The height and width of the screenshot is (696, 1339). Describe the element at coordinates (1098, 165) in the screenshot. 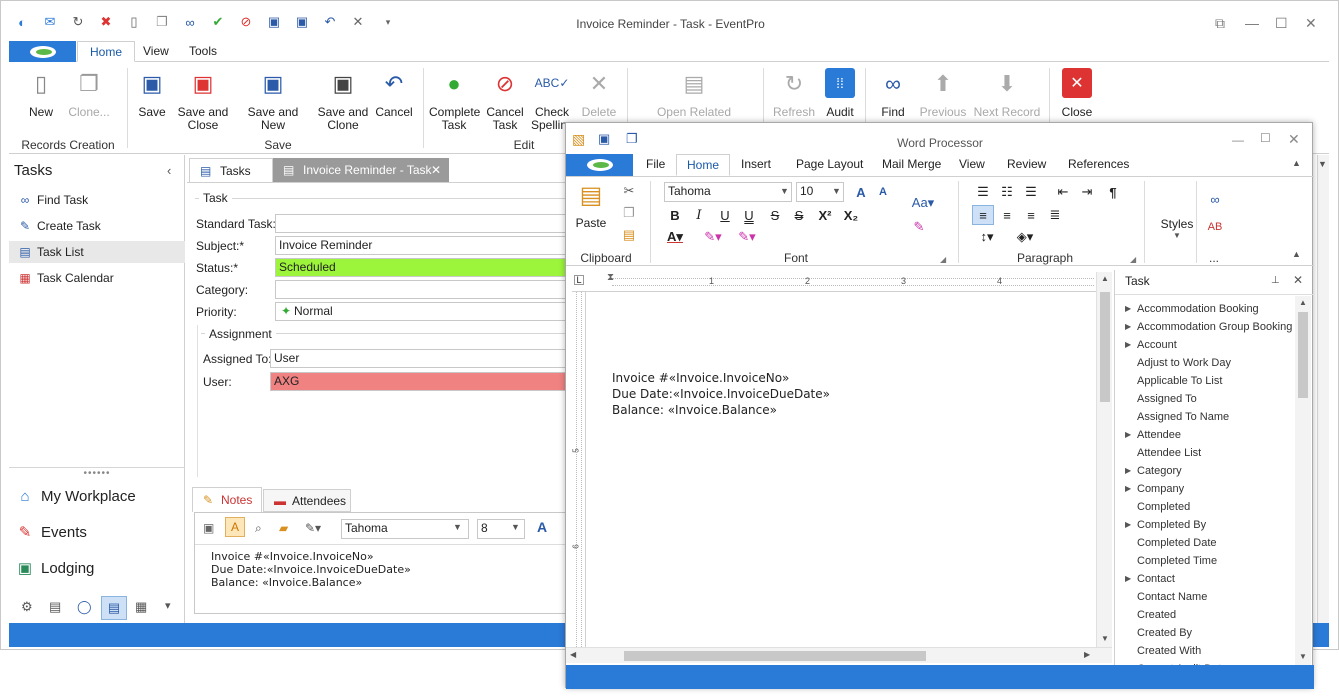

I see `wp-tab-references: References` at that location.